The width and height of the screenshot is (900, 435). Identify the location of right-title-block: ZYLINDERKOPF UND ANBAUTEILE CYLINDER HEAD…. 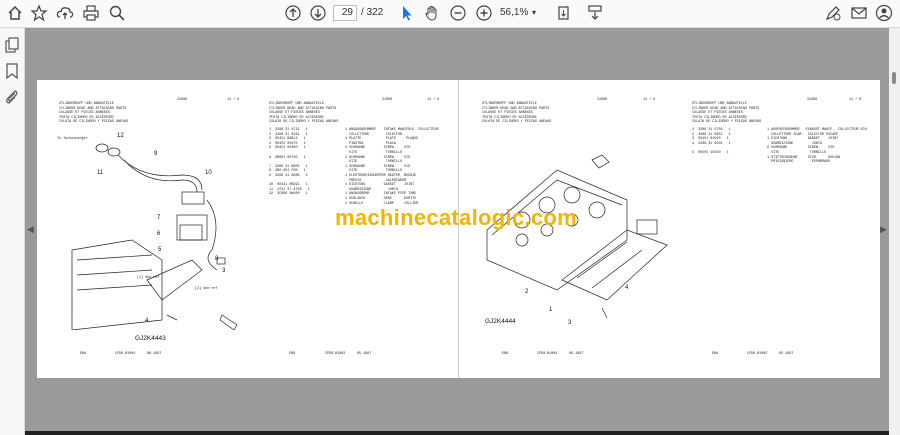
(517, 113).